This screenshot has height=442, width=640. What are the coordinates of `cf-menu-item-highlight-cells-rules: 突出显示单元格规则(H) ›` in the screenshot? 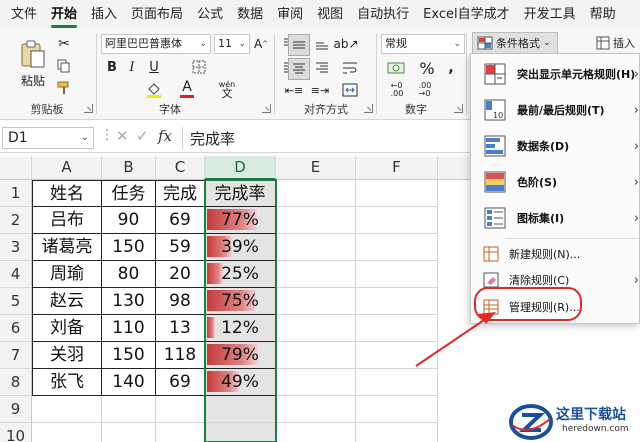 It's located at (555, 74).